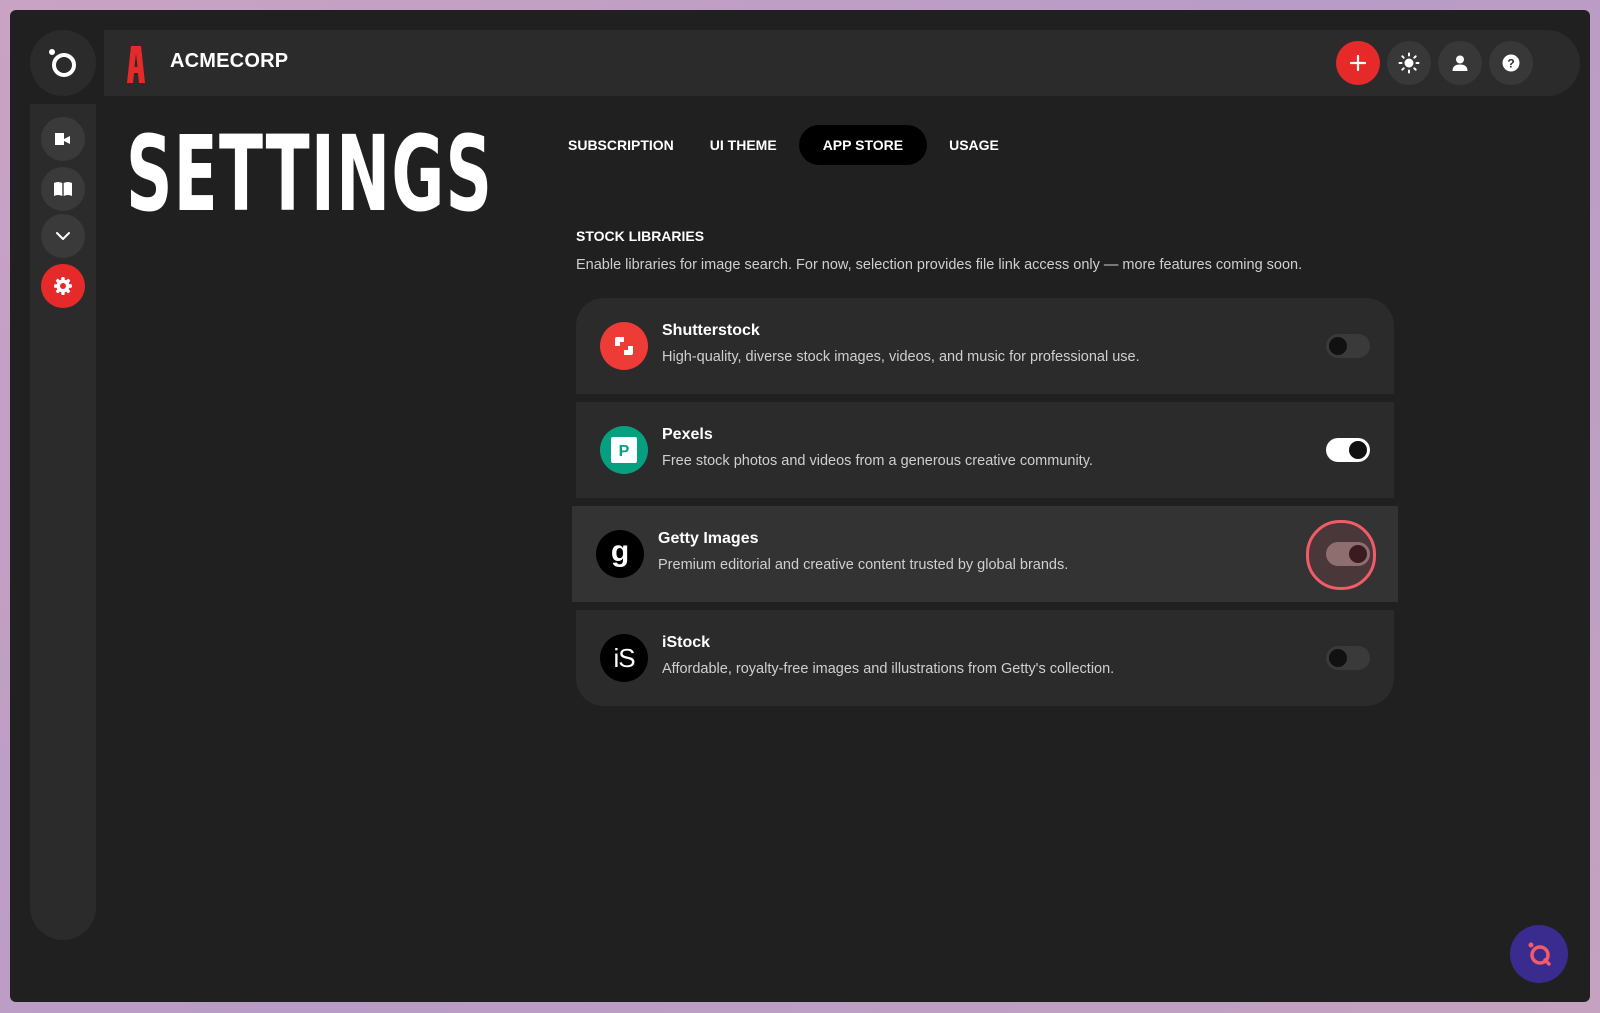  I want to click on assistant-button, so click(1539, 954).